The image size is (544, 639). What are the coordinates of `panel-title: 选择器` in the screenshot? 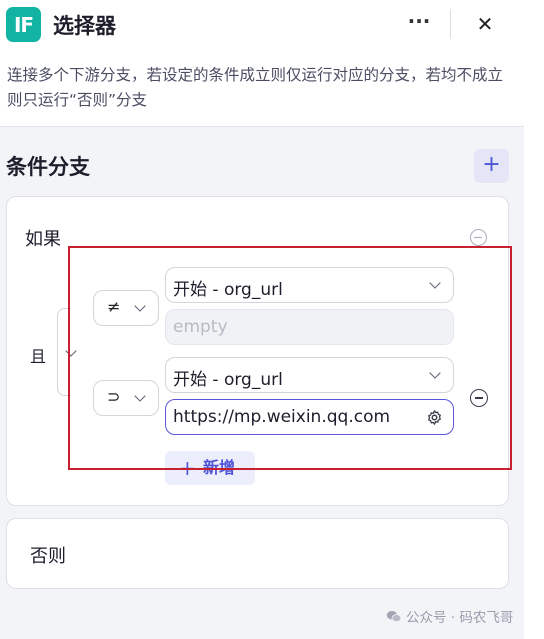 It's located at (84, 26).